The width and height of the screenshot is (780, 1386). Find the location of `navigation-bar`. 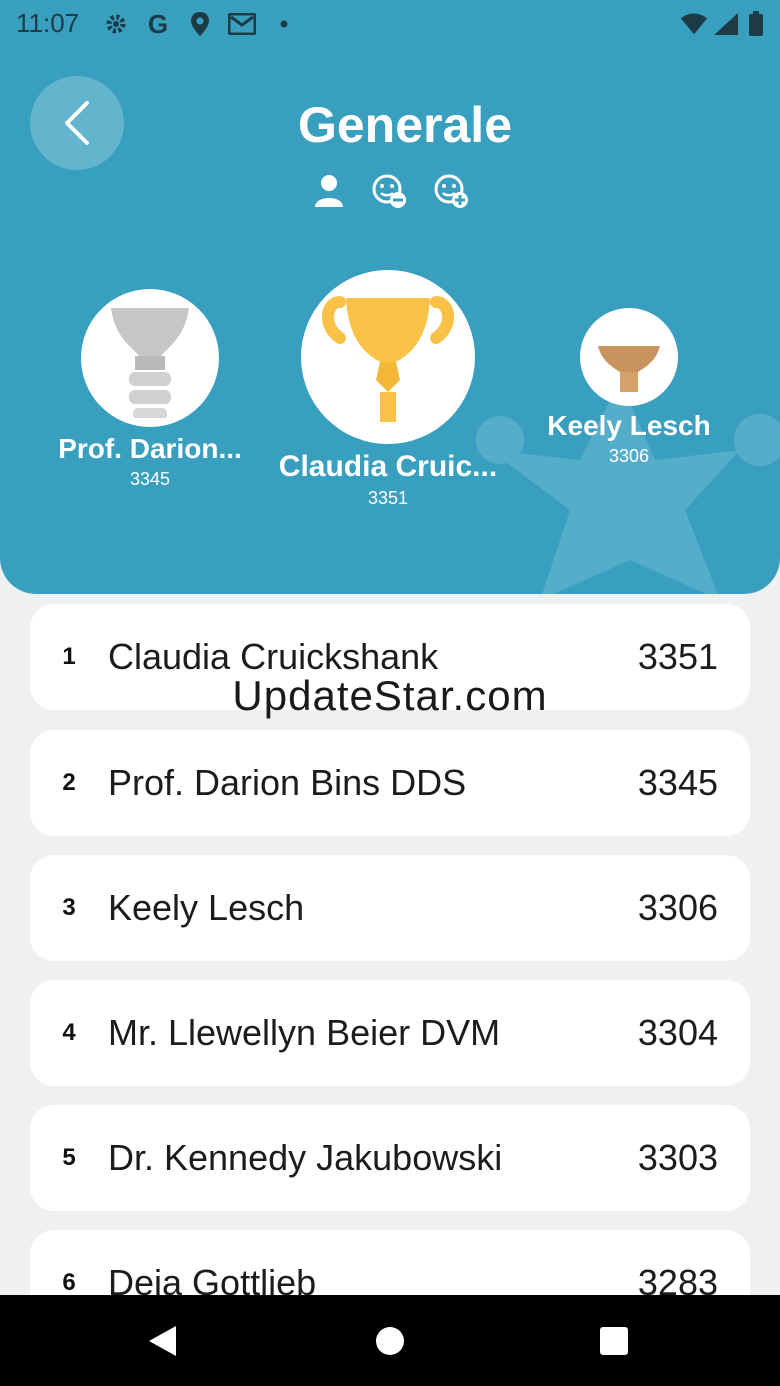

navigation-bar is located at coordinates (390, 1340).